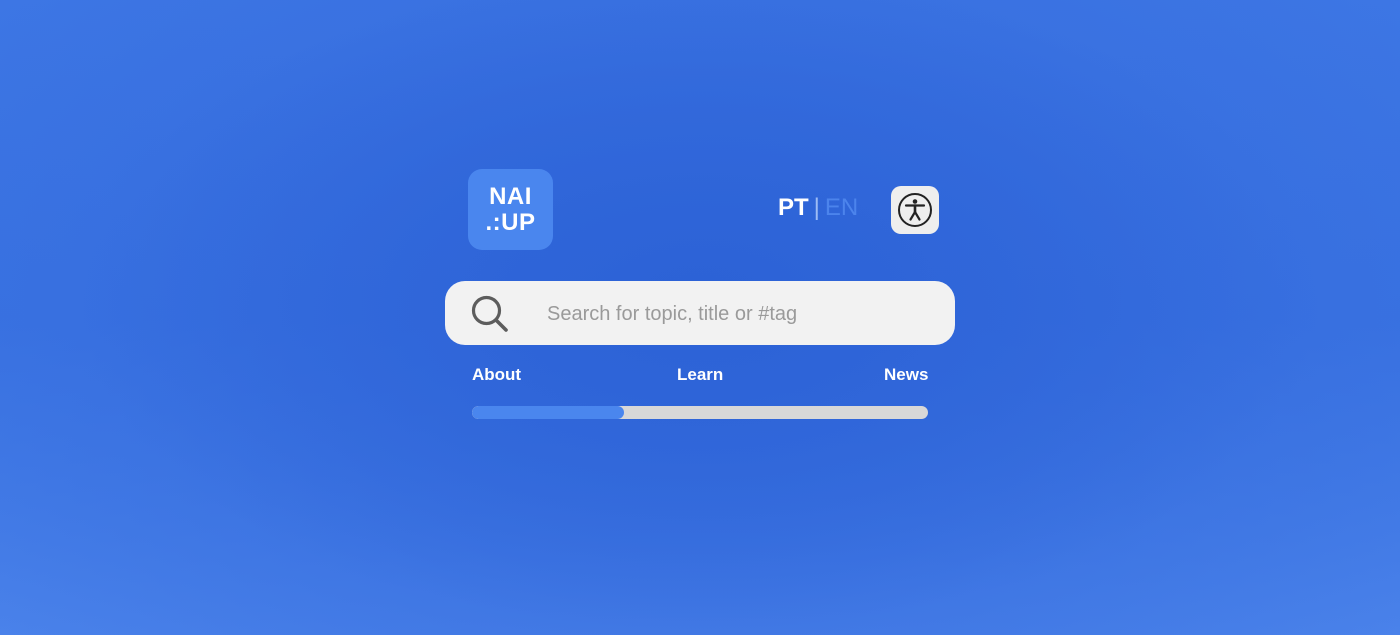 This screenshot has width=1400, height=635. What do you see at coordinates (700, 375) in the screenshot?
I see `nav-learn: Learn` at bounding box center [700, 375].